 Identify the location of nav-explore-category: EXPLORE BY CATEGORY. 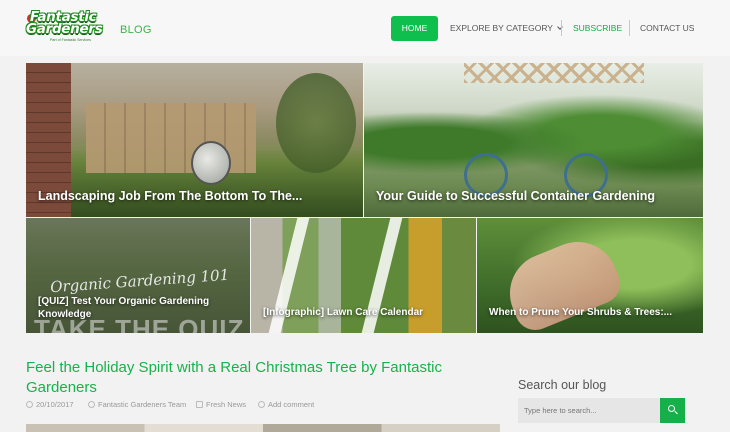
(506, 28).